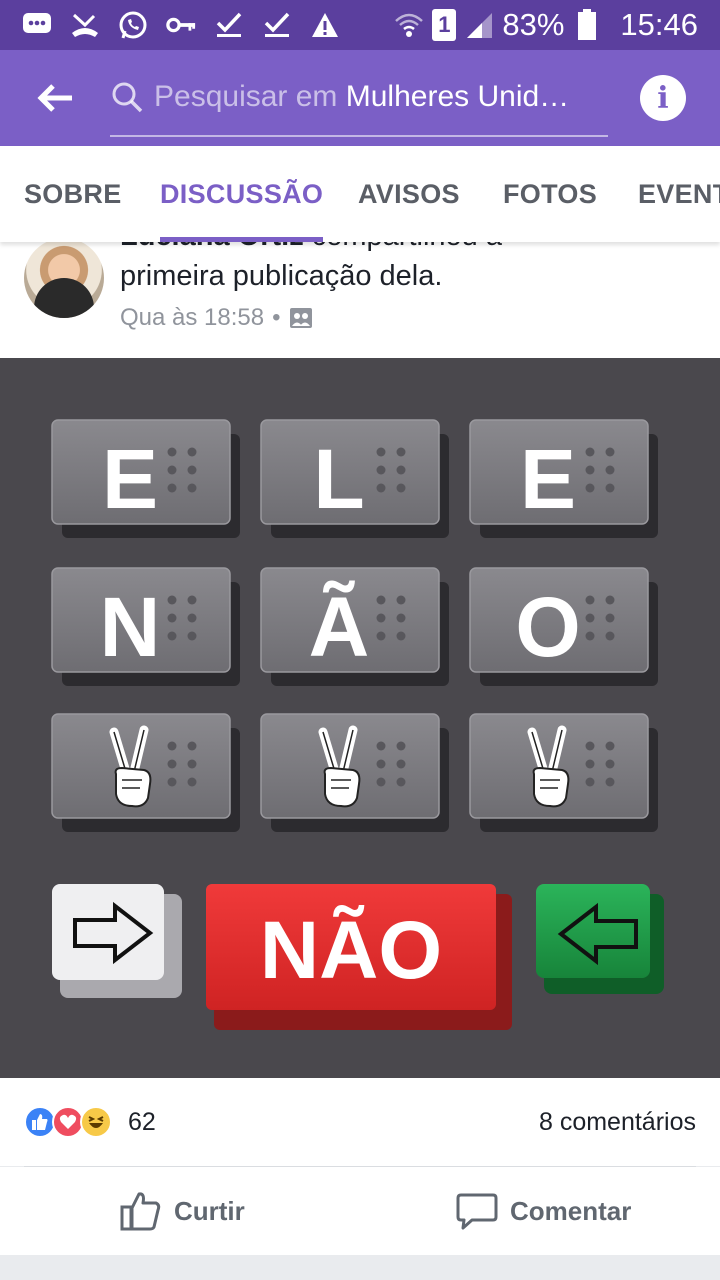 Image resolution: width=720 pixels, height=1280 pixels. What do you see at coordinates (133, 25) in the screenshot?
I see `whatsapp-icon` at bounding box center [133, 25].